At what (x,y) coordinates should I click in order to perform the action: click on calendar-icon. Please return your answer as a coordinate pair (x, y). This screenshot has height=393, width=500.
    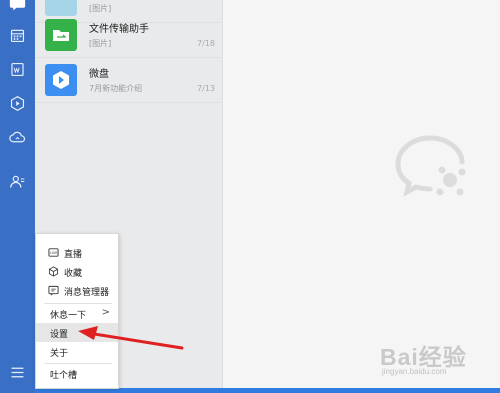
    Looking at the image, I should click on (17, 35).